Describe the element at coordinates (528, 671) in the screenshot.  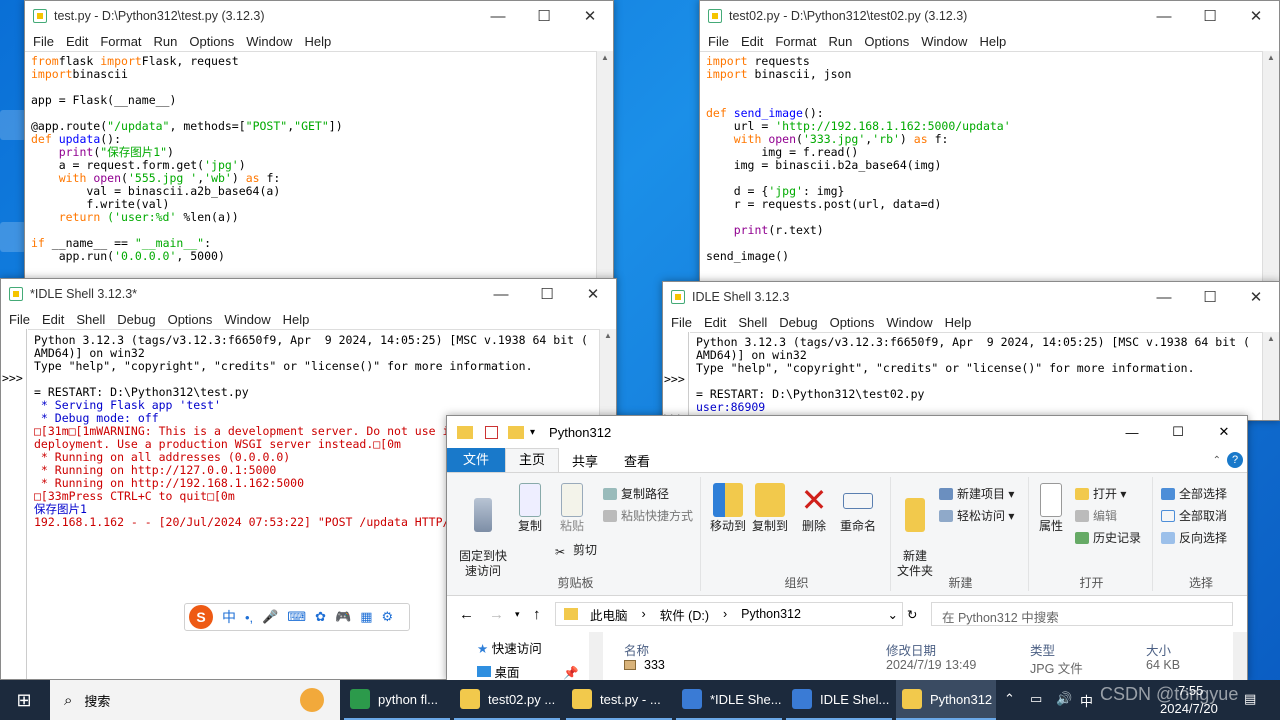
I see `nav-item-desktop: 桌面 📌` at that location.